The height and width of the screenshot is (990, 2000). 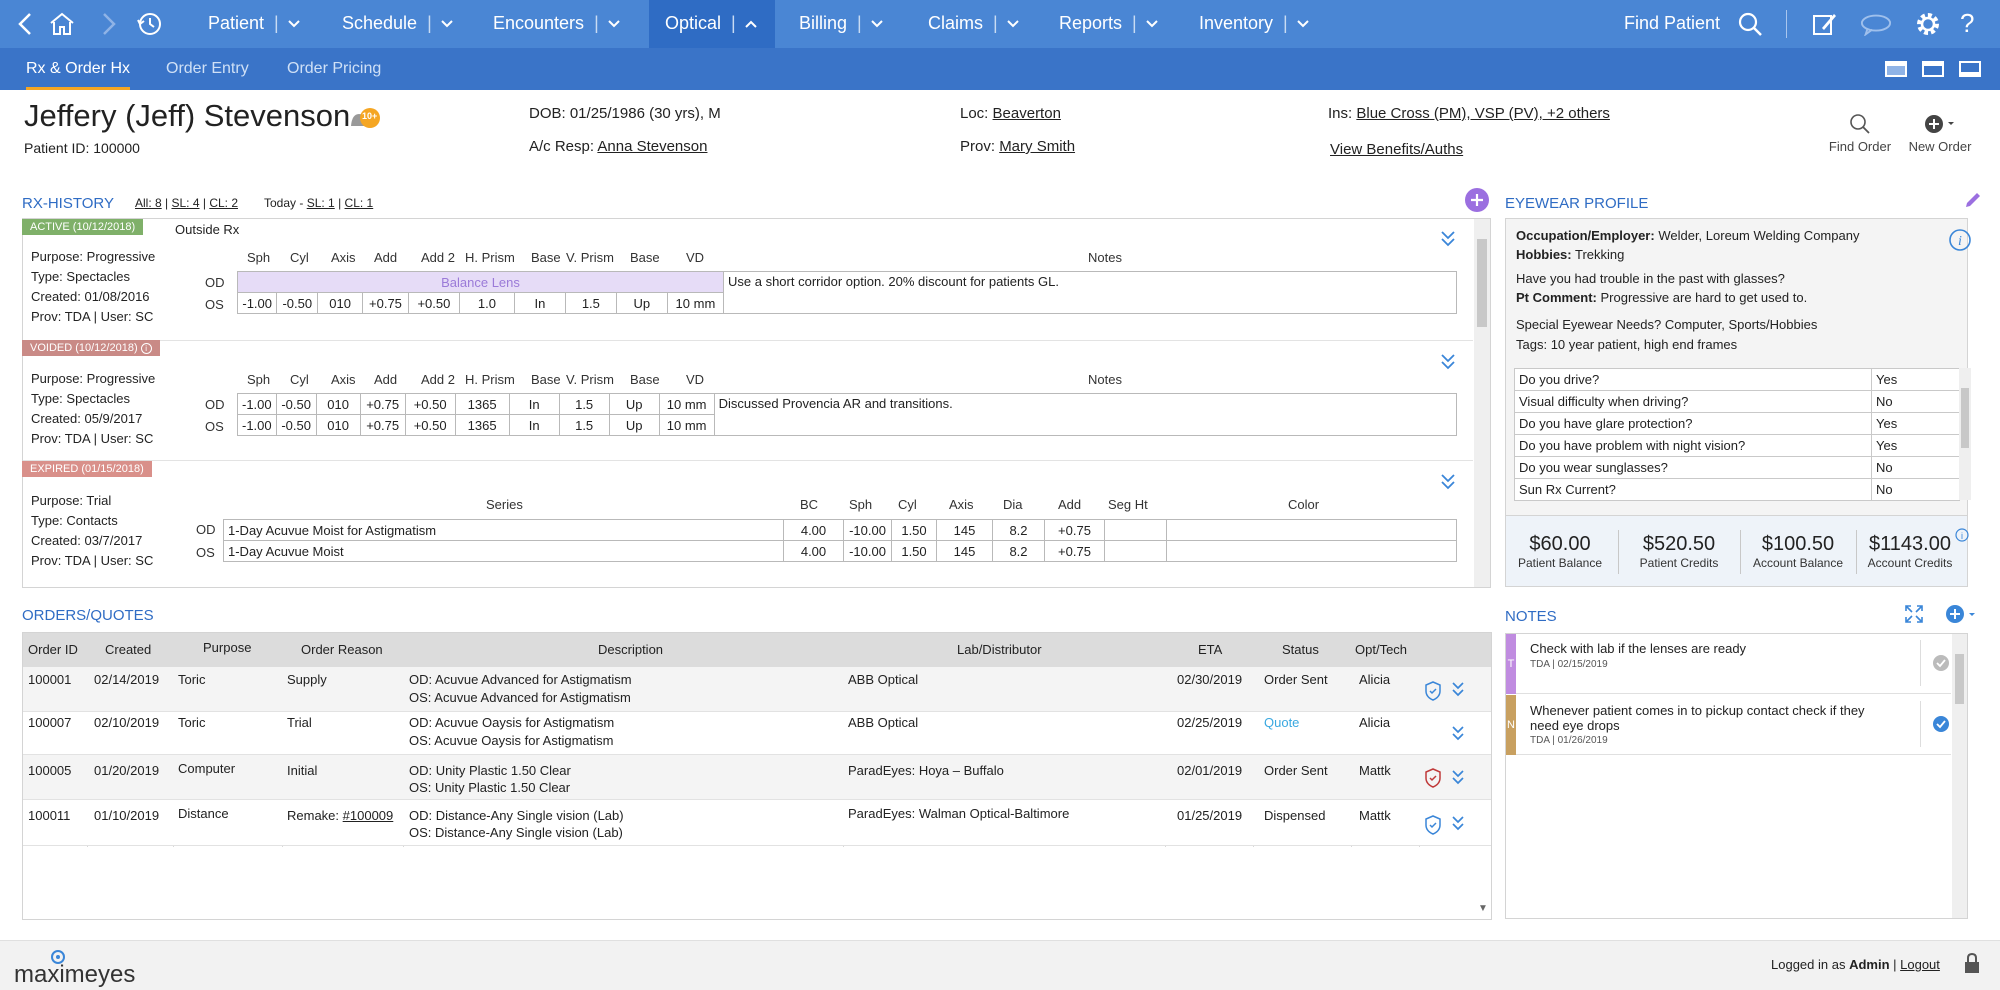 What do you see at coordinates (1896, 69) in the screenshot?
I see `layout-single-icon` at bounding box center [1896, 69].